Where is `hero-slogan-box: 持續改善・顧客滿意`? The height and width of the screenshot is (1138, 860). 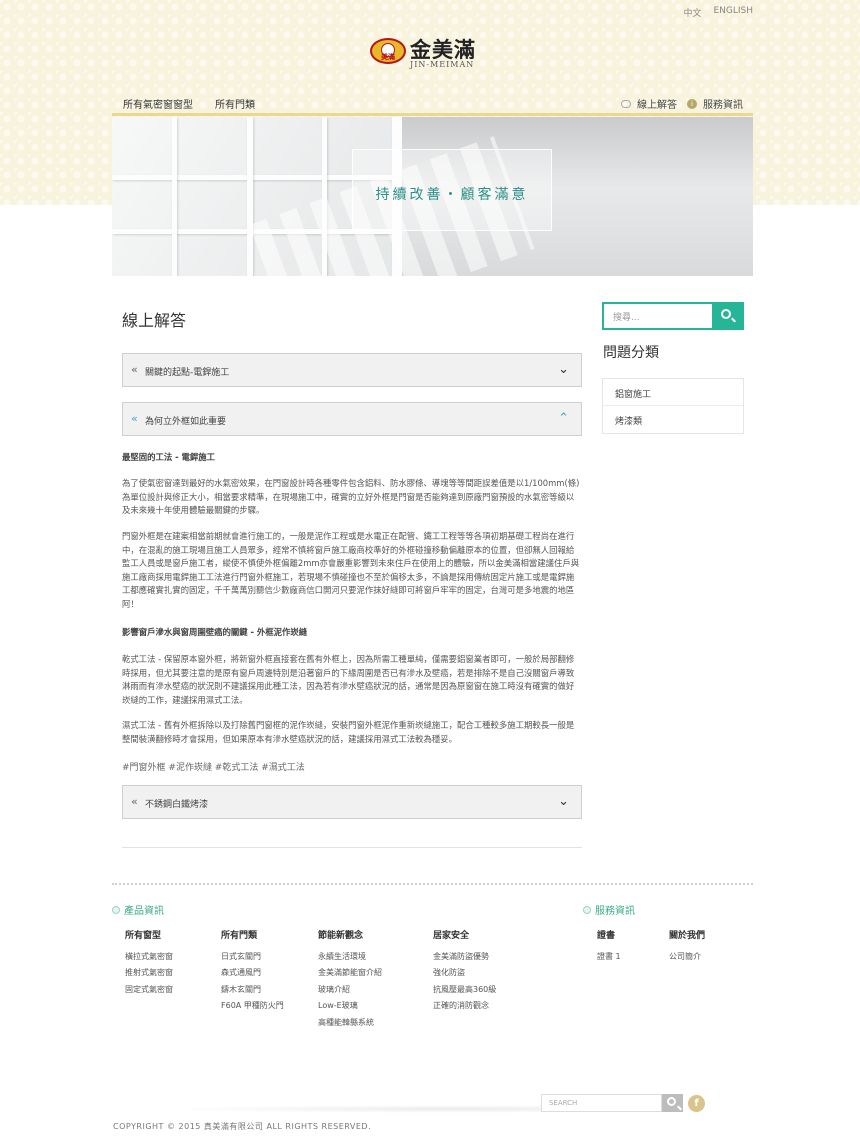
hero-slogan-box: 持續改善・顧客滿意 is located at coordinates (452, 190).